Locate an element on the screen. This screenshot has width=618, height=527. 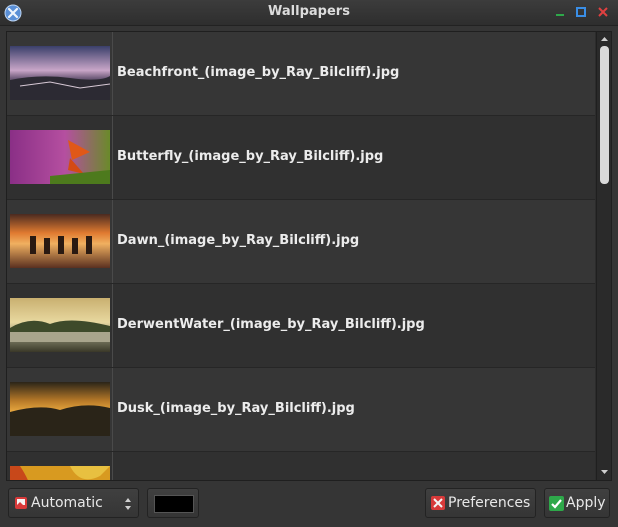
wallpaper-item-partial is located at coordinates (301, 466).